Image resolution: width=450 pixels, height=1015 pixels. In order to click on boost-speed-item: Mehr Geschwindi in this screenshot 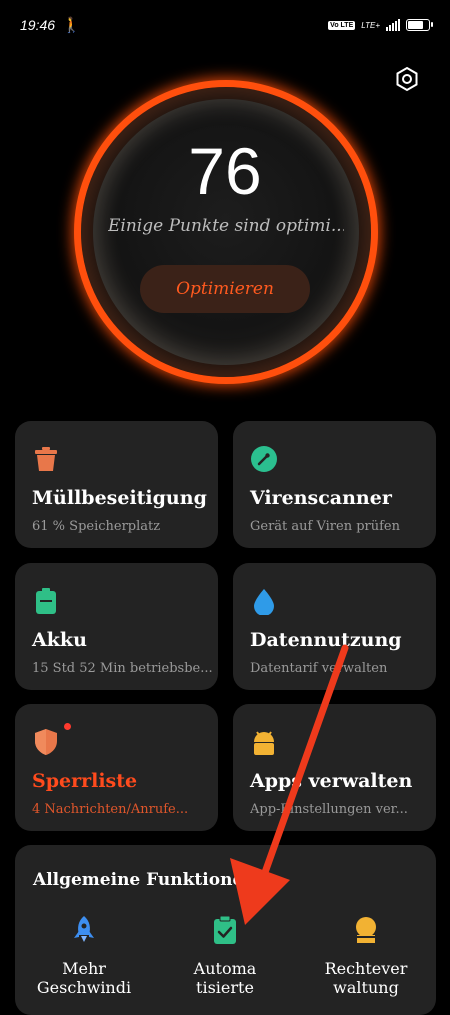, I will do `click(84, 956)`.